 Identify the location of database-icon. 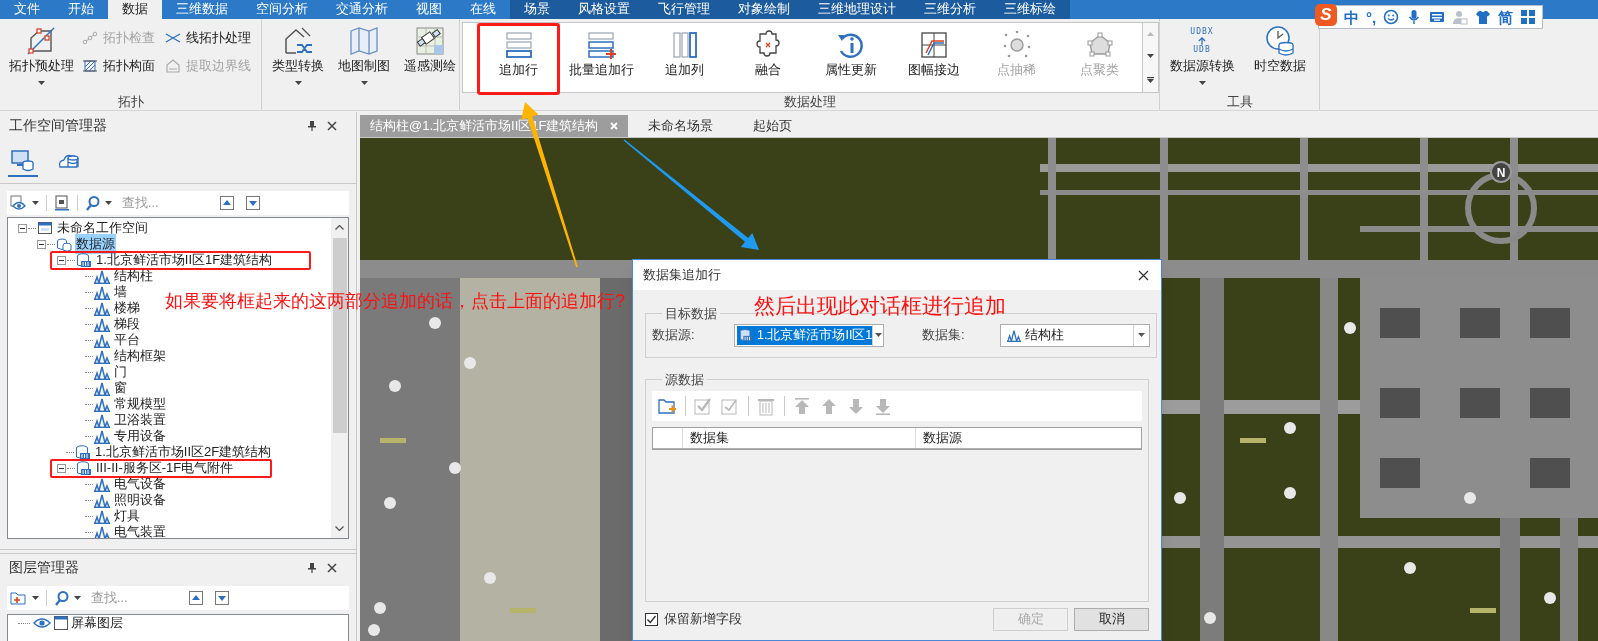
(84, 260).